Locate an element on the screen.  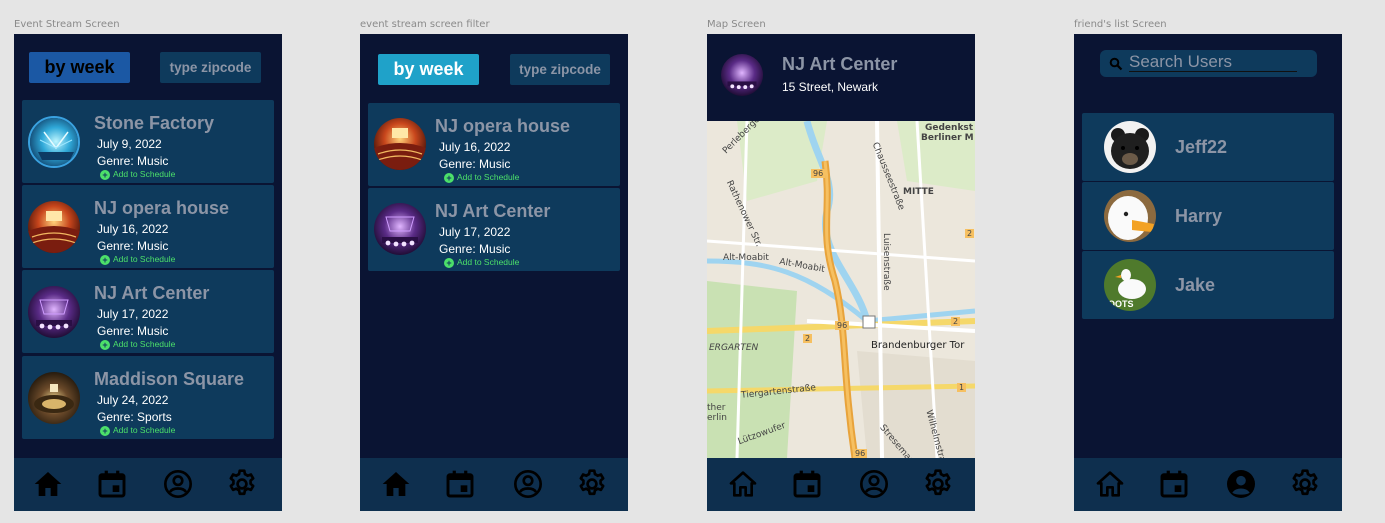
event-title: Maddison Square is located at coordinates (169, 379).